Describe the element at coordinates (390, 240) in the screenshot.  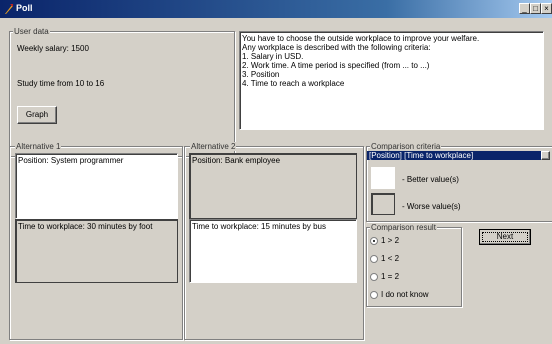
I see `result-label-1-gt-2: 1 > 2` at that location.